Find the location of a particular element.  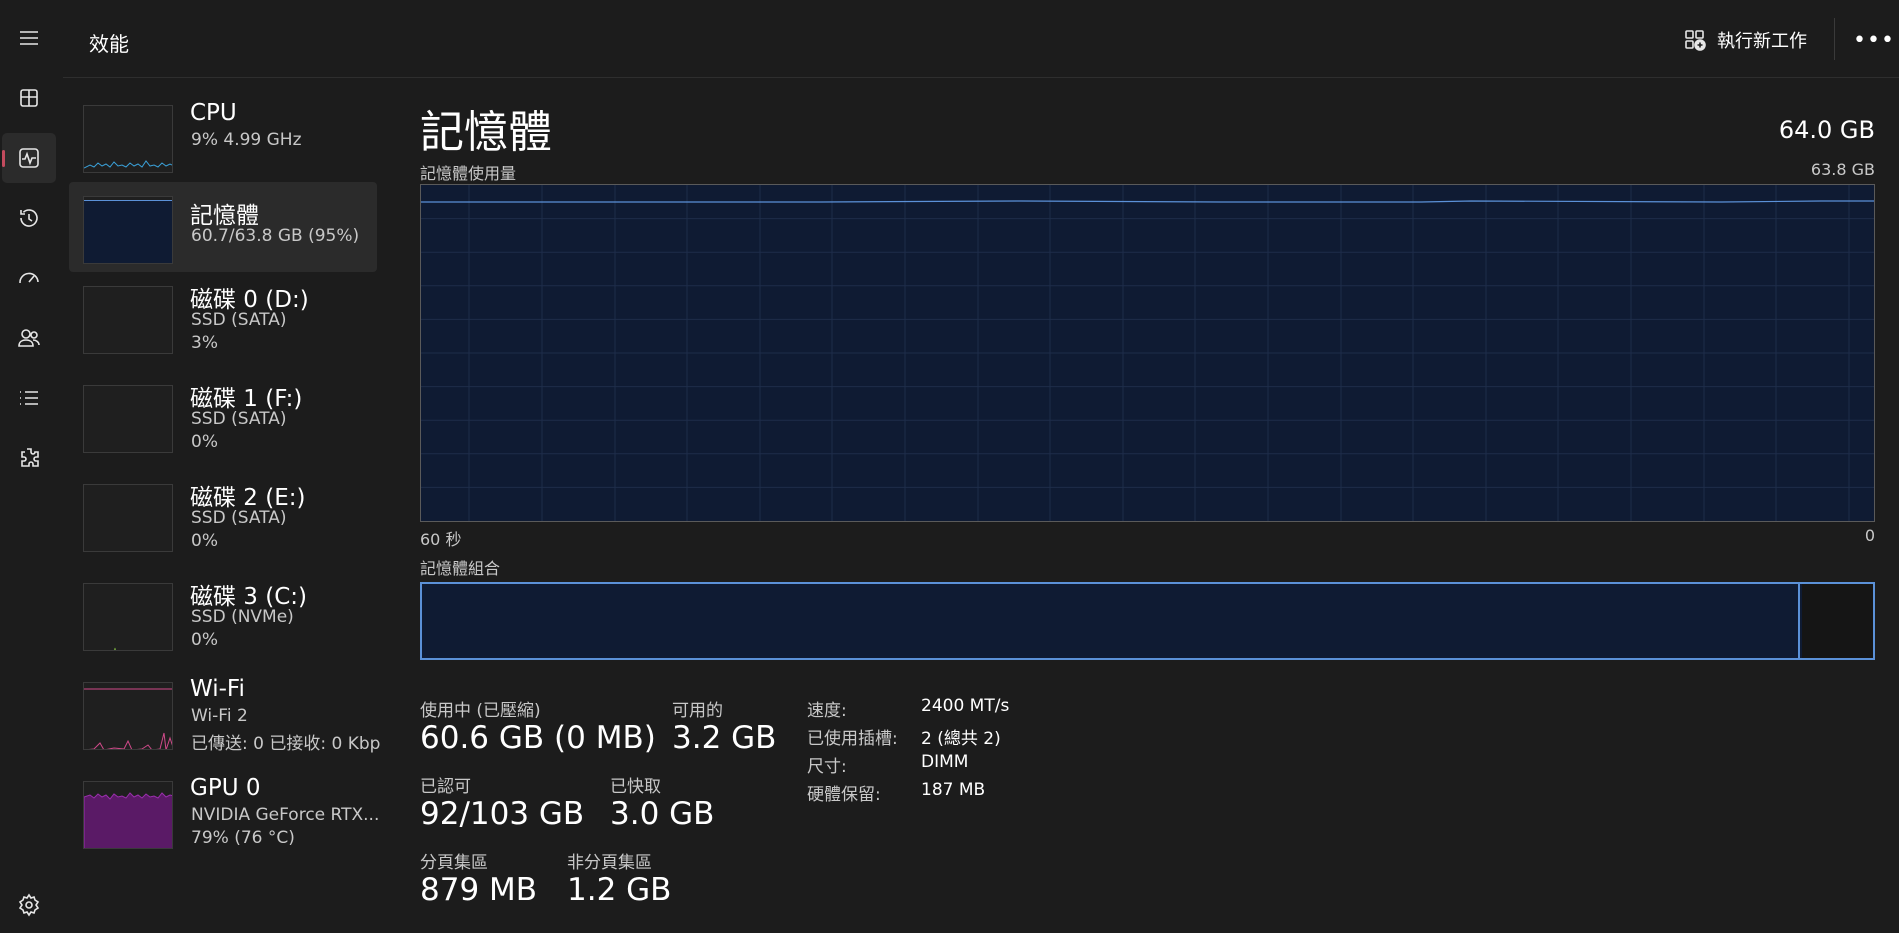

resource-disk-2: 磁碟 2 (E:) SSD (SATA) 0% is located at coordinates (223, 515).